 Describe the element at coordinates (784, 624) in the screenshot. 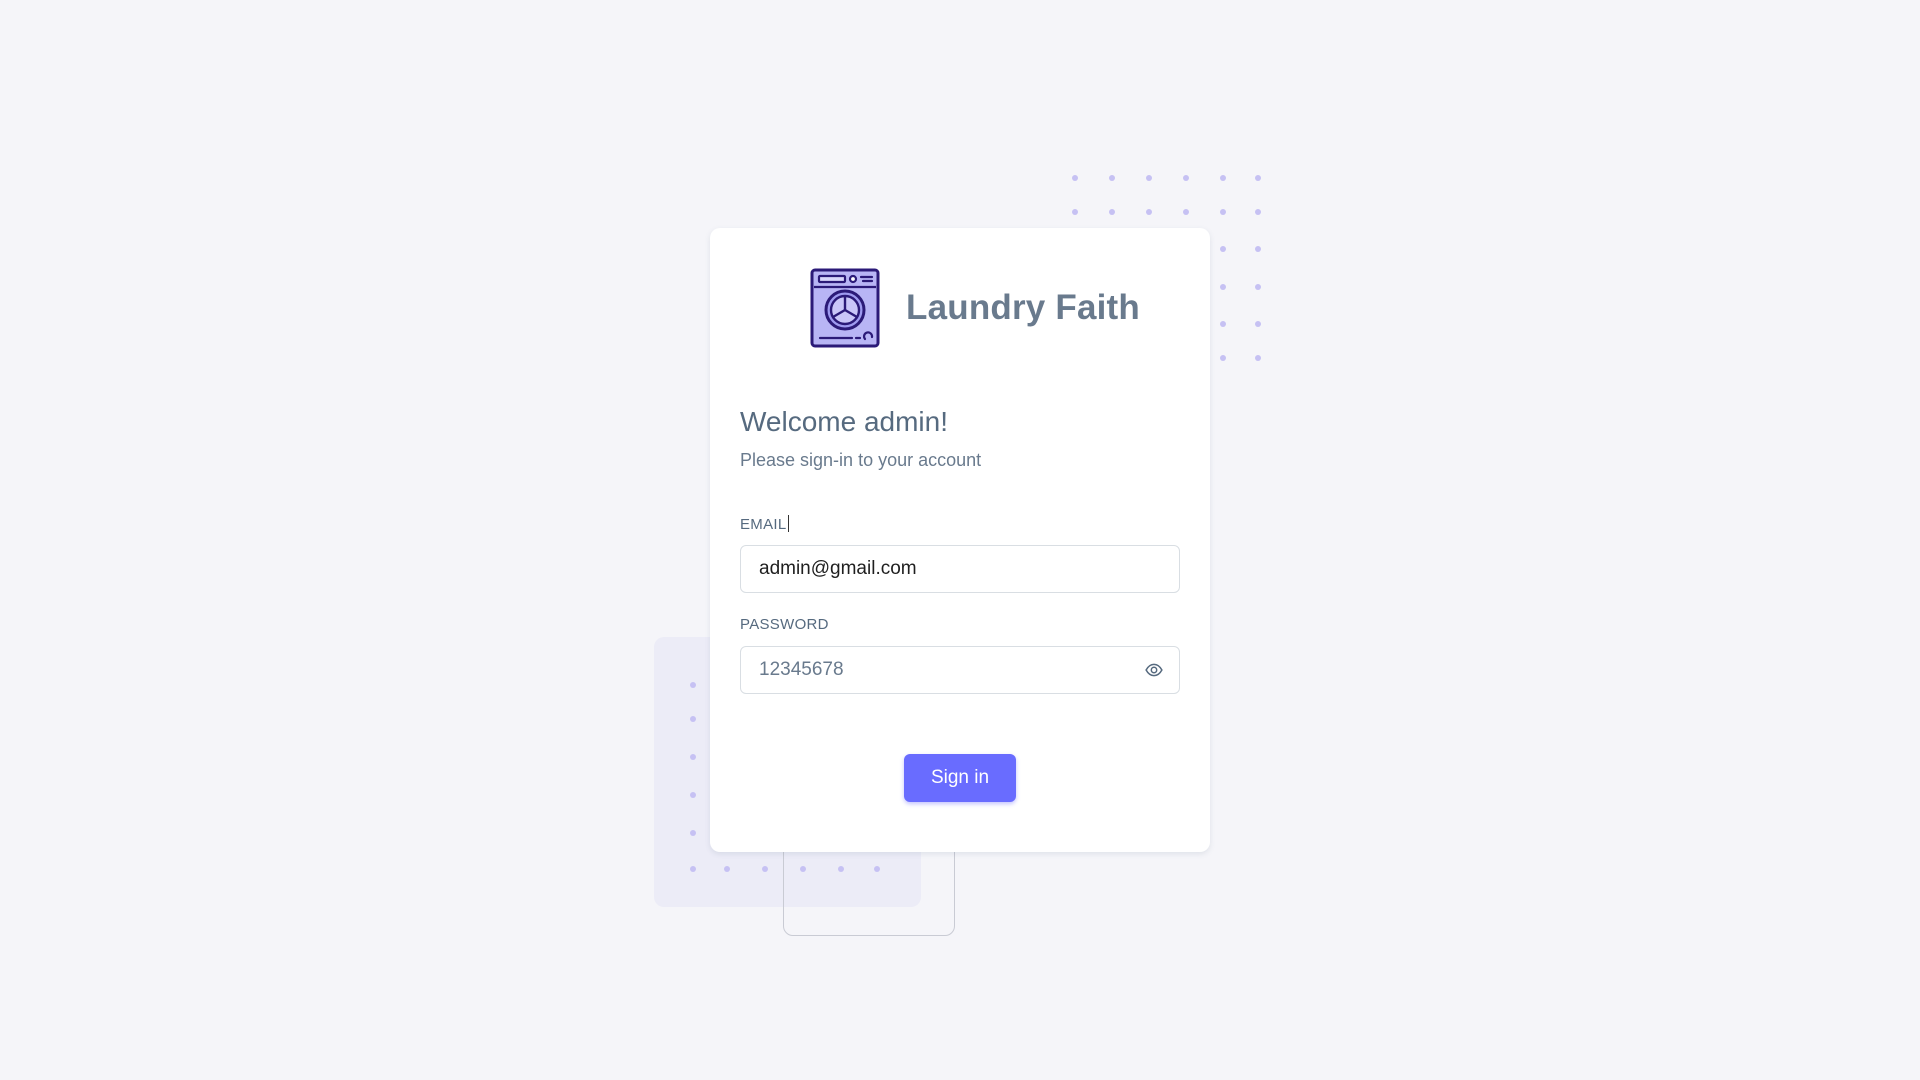

I see `password-label: PASSWORD` at that location.